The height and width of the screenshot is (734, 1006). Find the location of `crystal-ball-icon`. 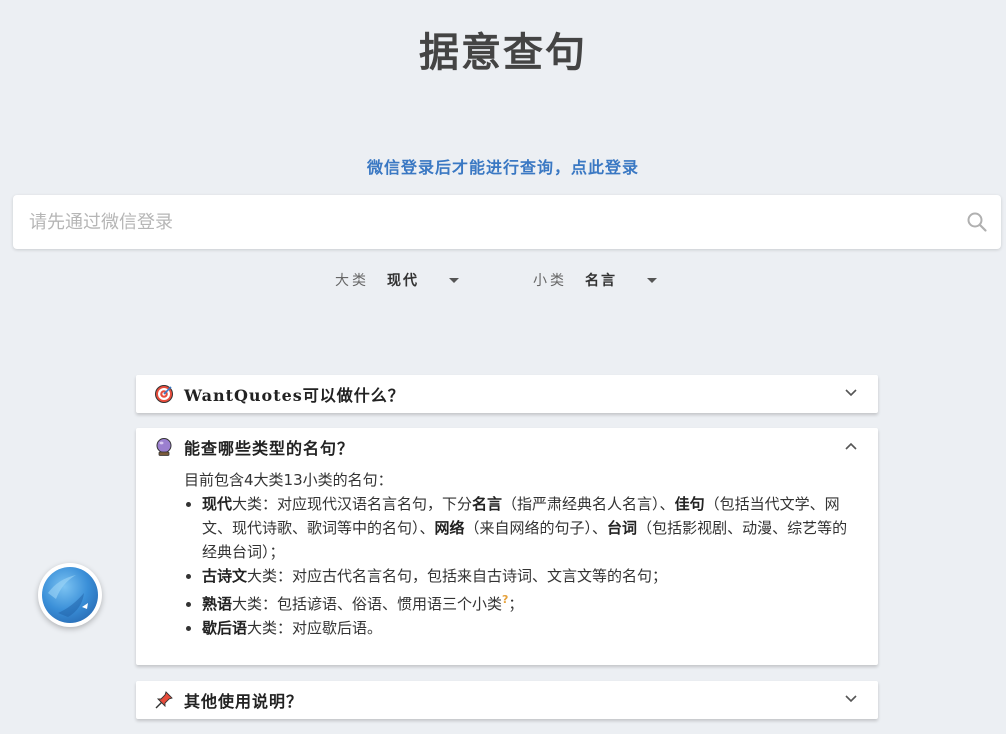

crystal-ball-icon is located at coordinates (164, 447).